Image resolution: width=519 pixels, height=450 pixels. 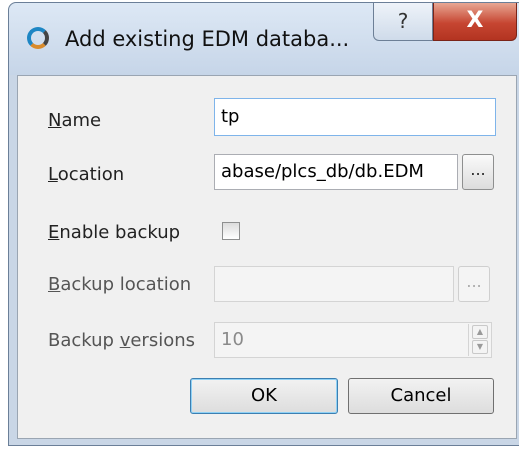 I want to click on enable-backup-label-rest: nable backup, so click(x=120, y=232).